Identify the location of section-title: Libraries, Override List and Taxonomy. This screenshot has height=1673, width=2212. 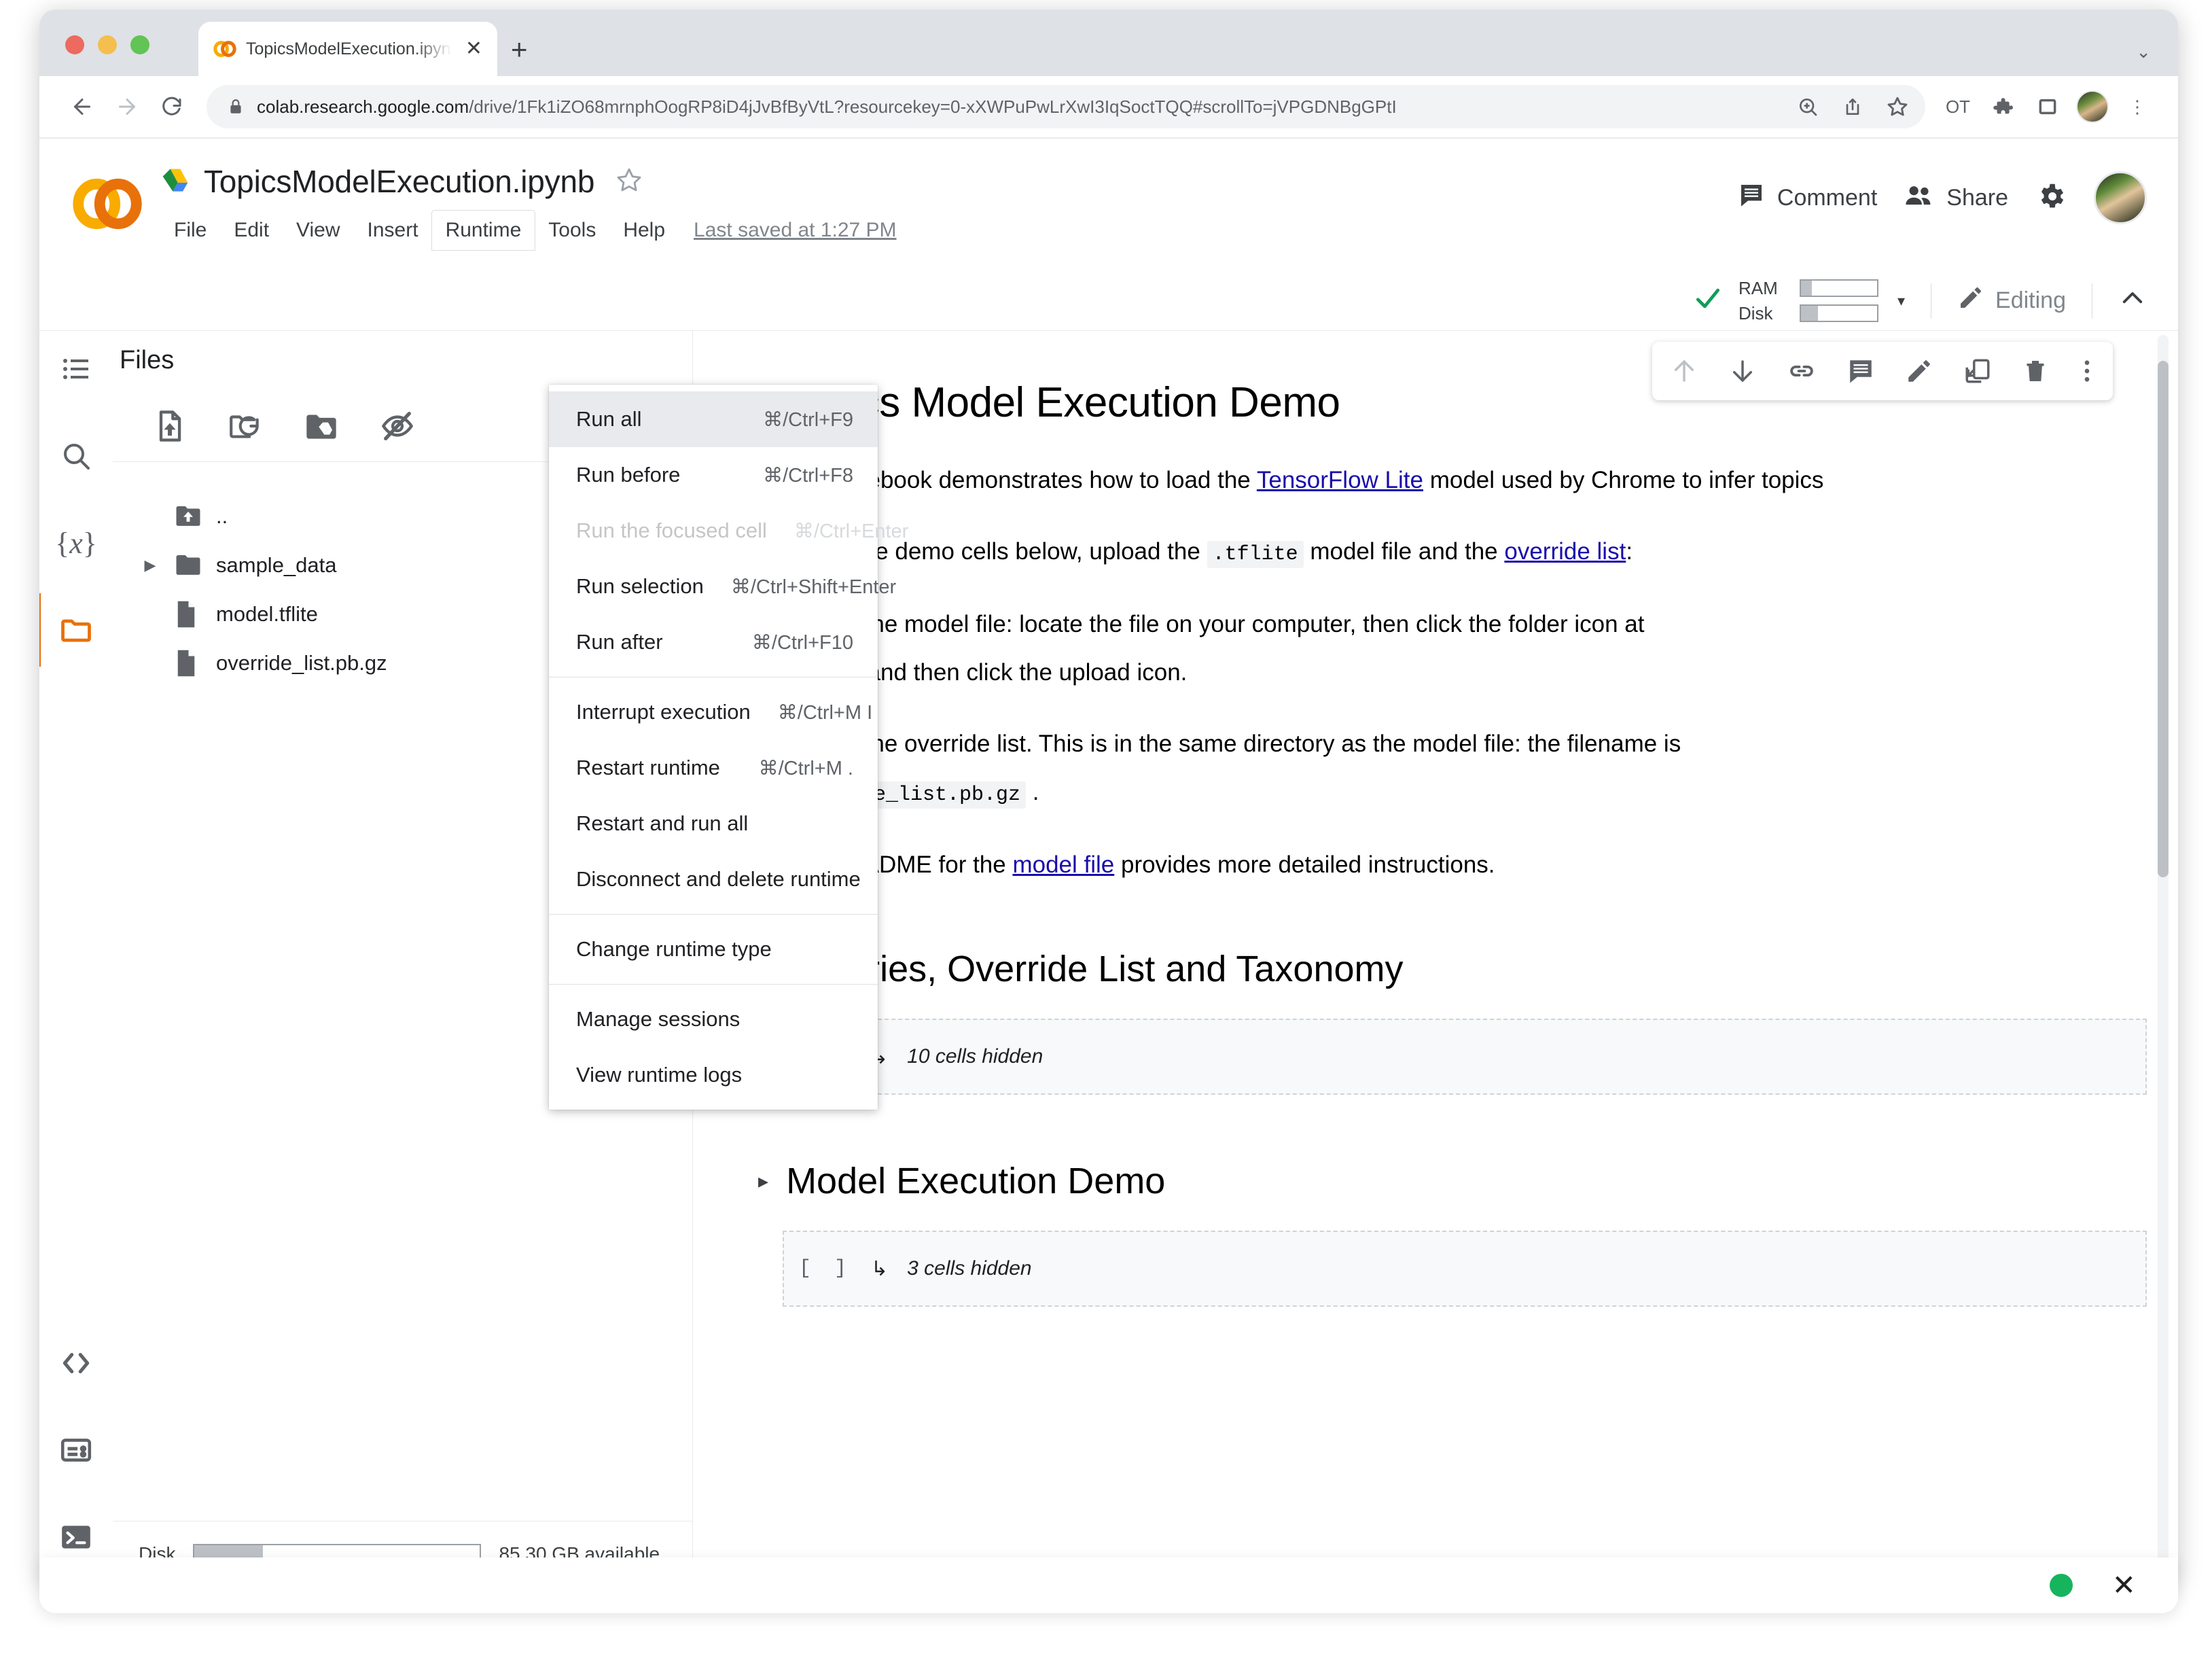
(1095, 970).